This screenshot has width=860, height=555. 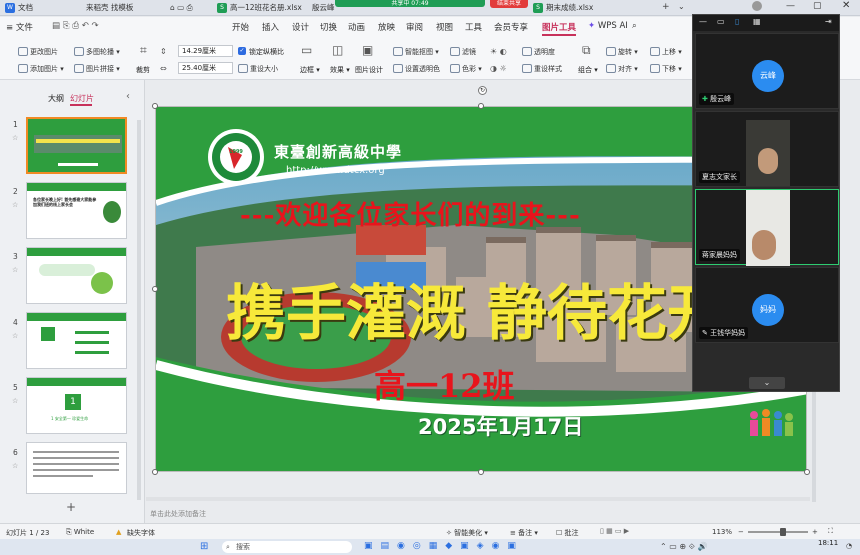 I want to click on menu-review: 审阅, so click(x=414, y=27).